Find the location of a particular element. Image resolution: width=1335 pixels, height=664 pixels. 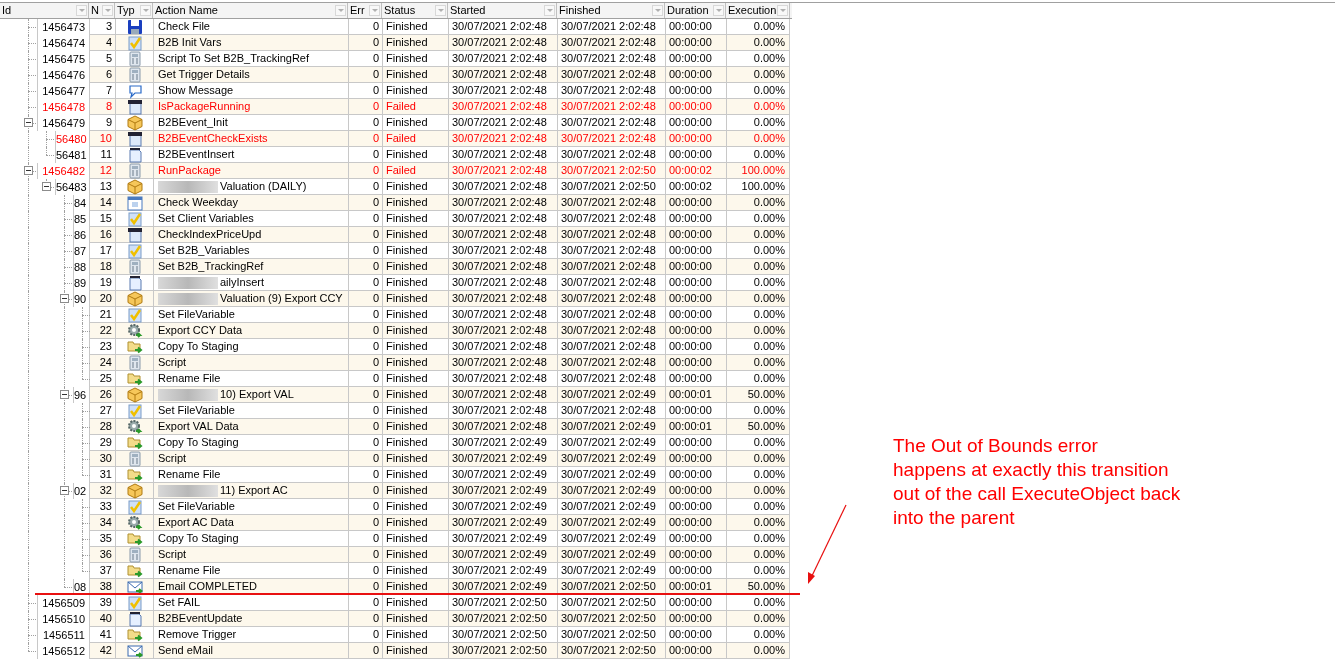

envelope-icon is located at coordinates (134, 586).